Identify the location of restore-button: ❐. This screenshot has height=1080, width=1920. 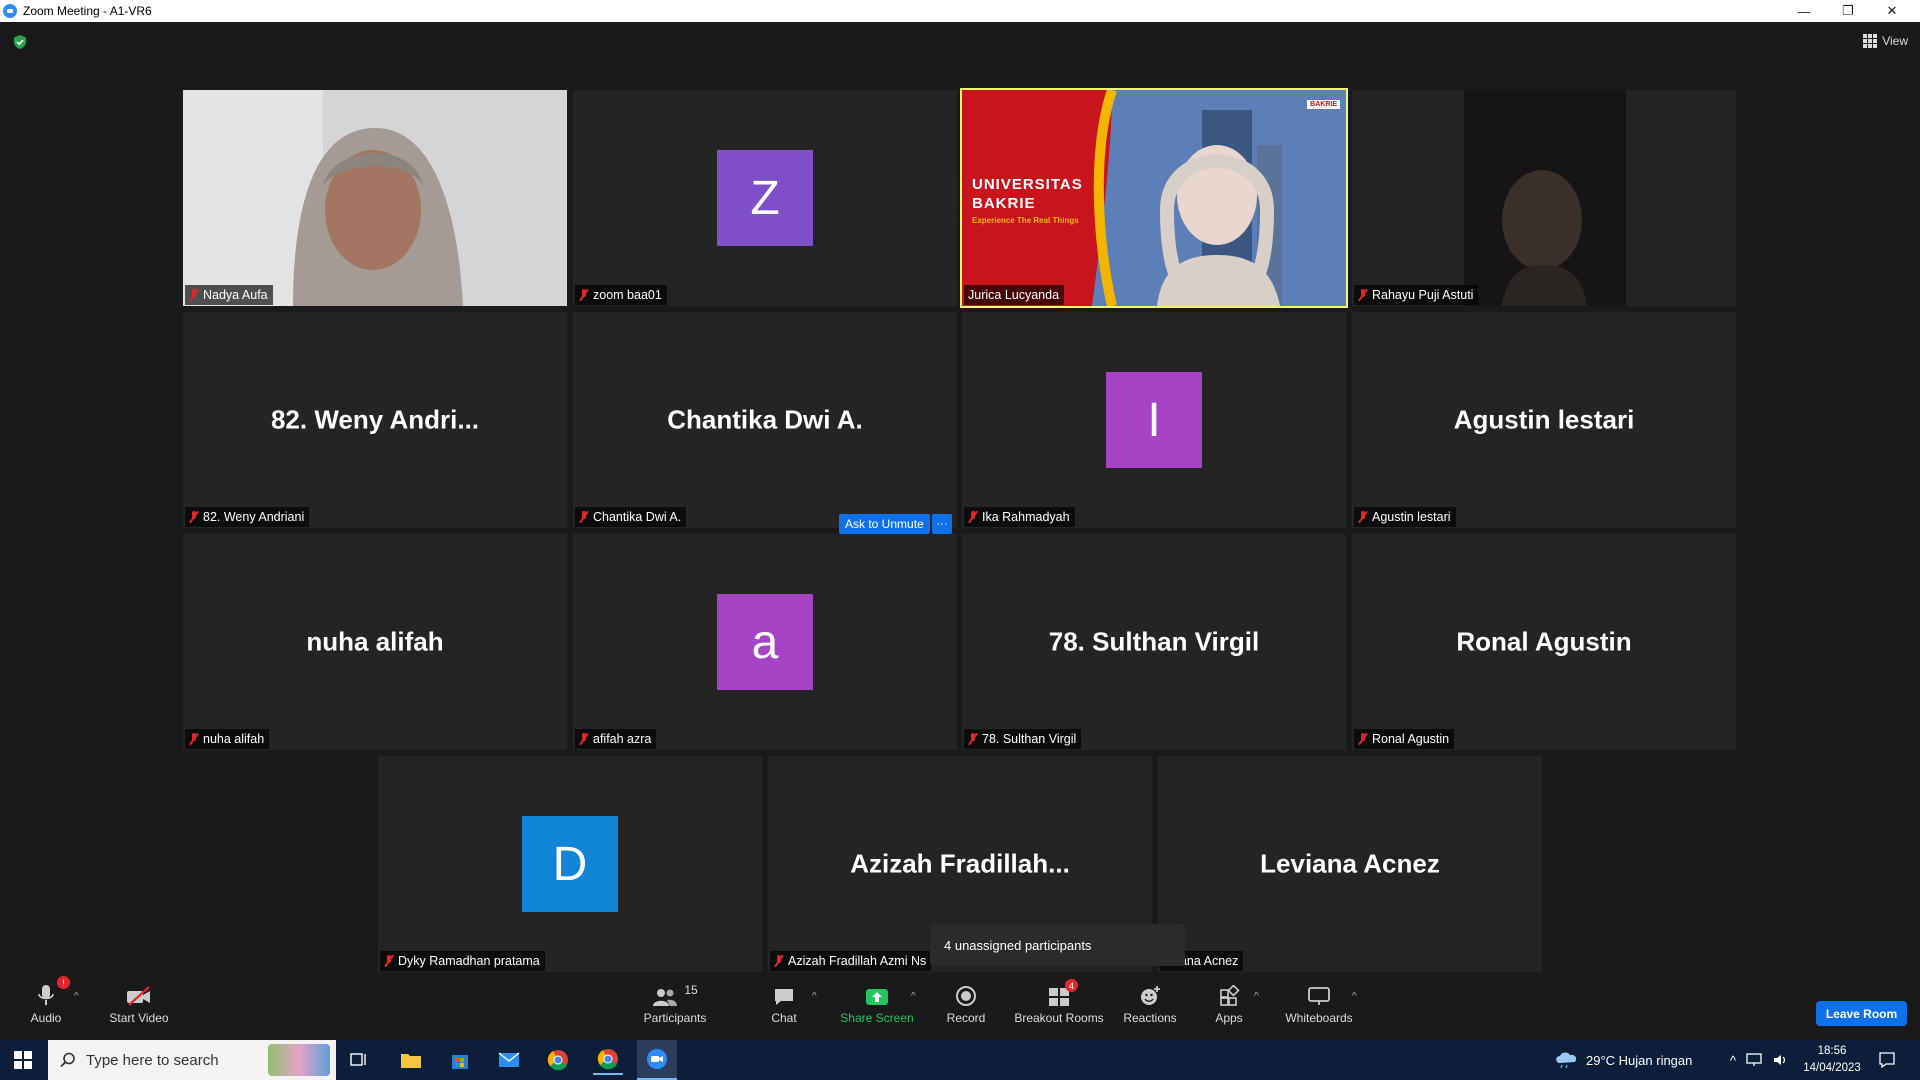
(1848, 11).